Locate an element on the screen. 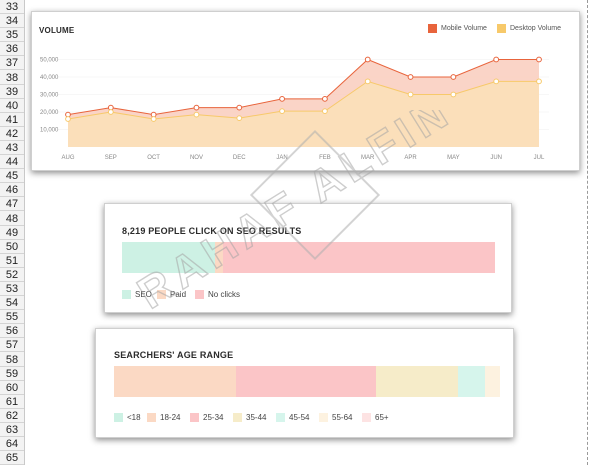  row-number: 56 is located at coordinates (12, 331).